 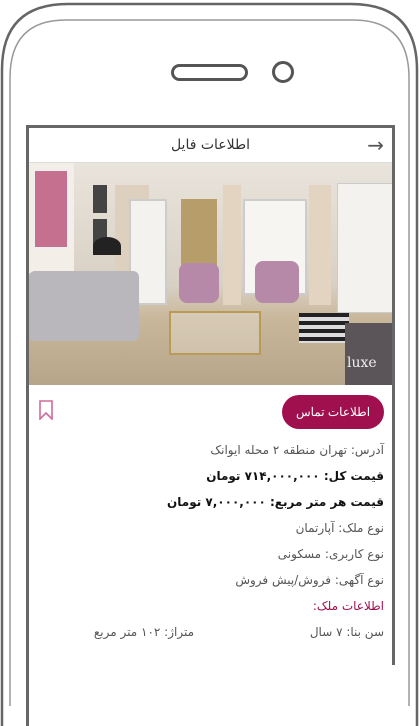 What do you see at coordinates (46, 410) in the screenshot?
I see `bookmark-icon` at bounding box center [46, 410].